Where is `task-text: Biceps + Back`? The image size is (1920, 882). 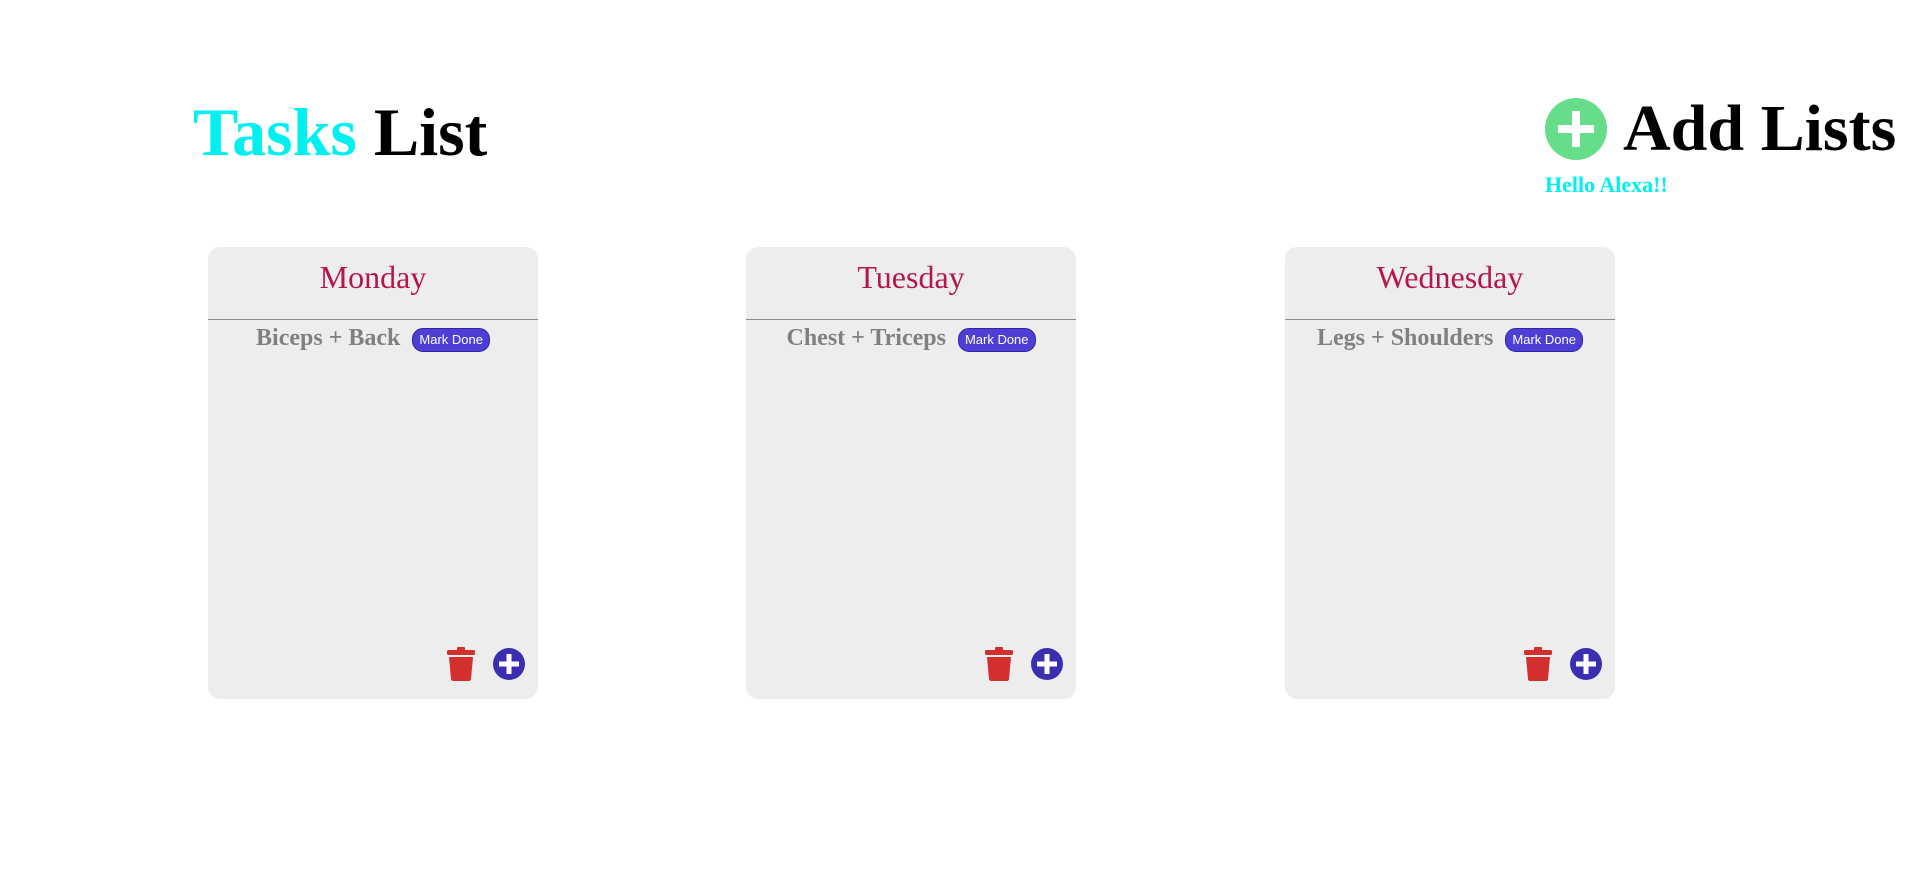 task-text: Biceps + Back is located at coordinates (328, 337).